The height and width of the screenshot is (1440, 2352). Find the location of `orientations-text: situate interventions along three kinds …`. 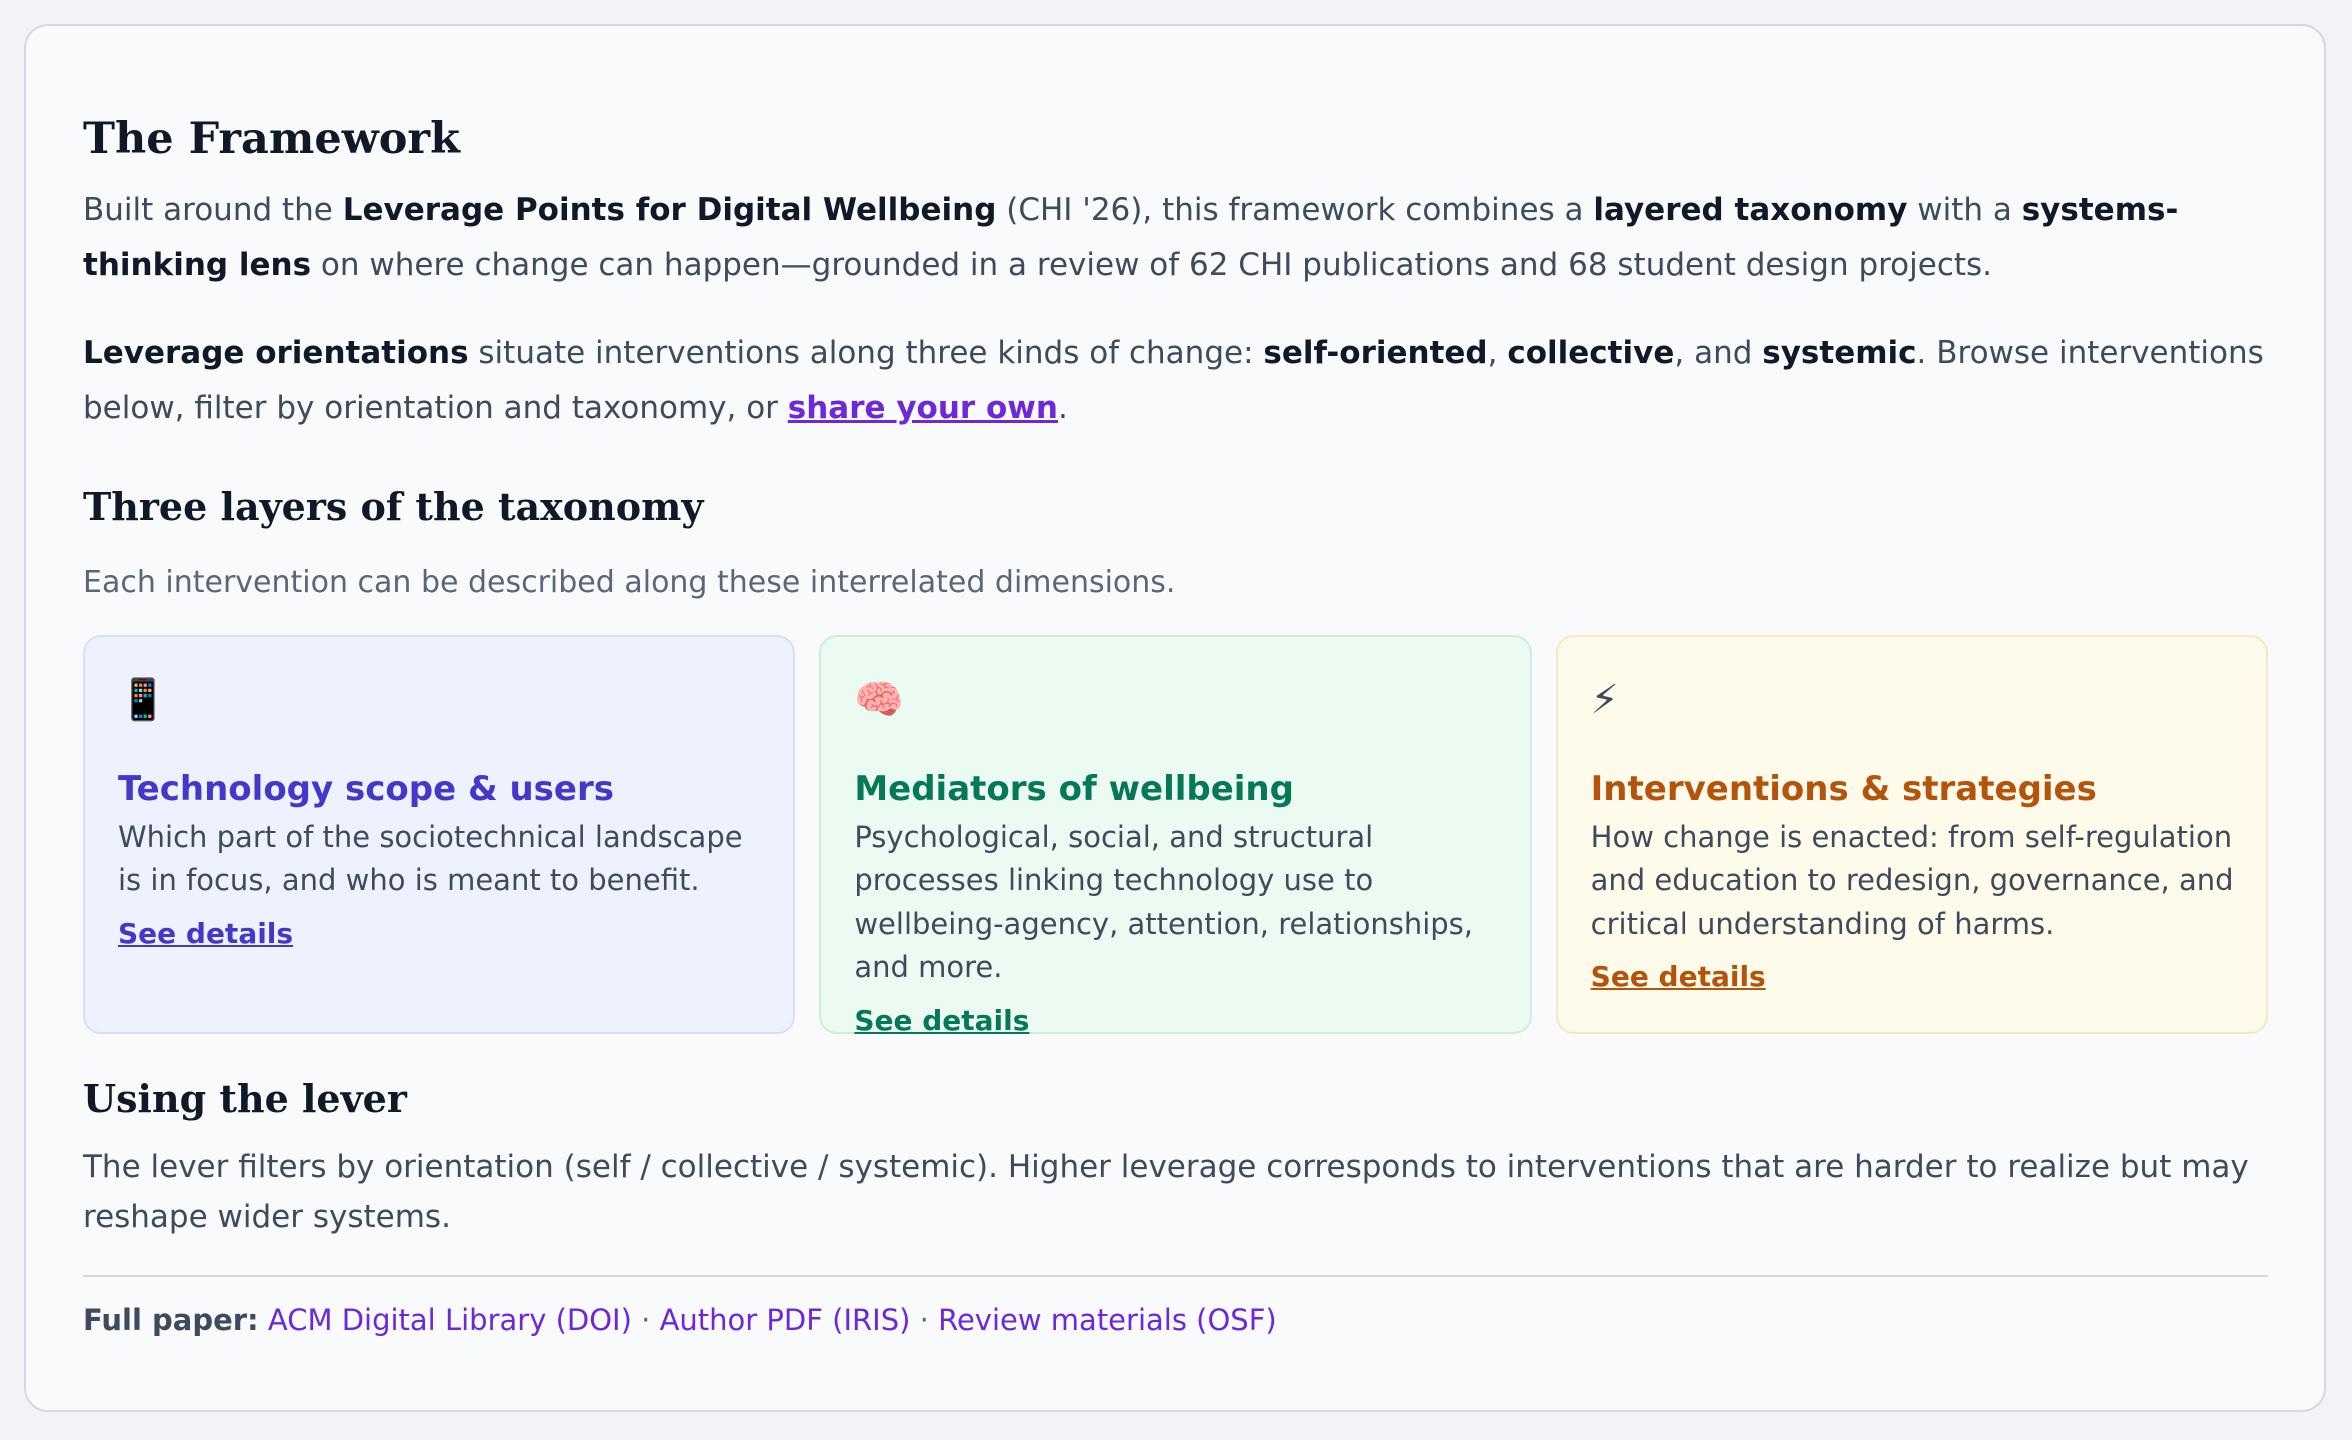

orientations-text: situate interventions along three kinds … is located at coordinates (866, 352).